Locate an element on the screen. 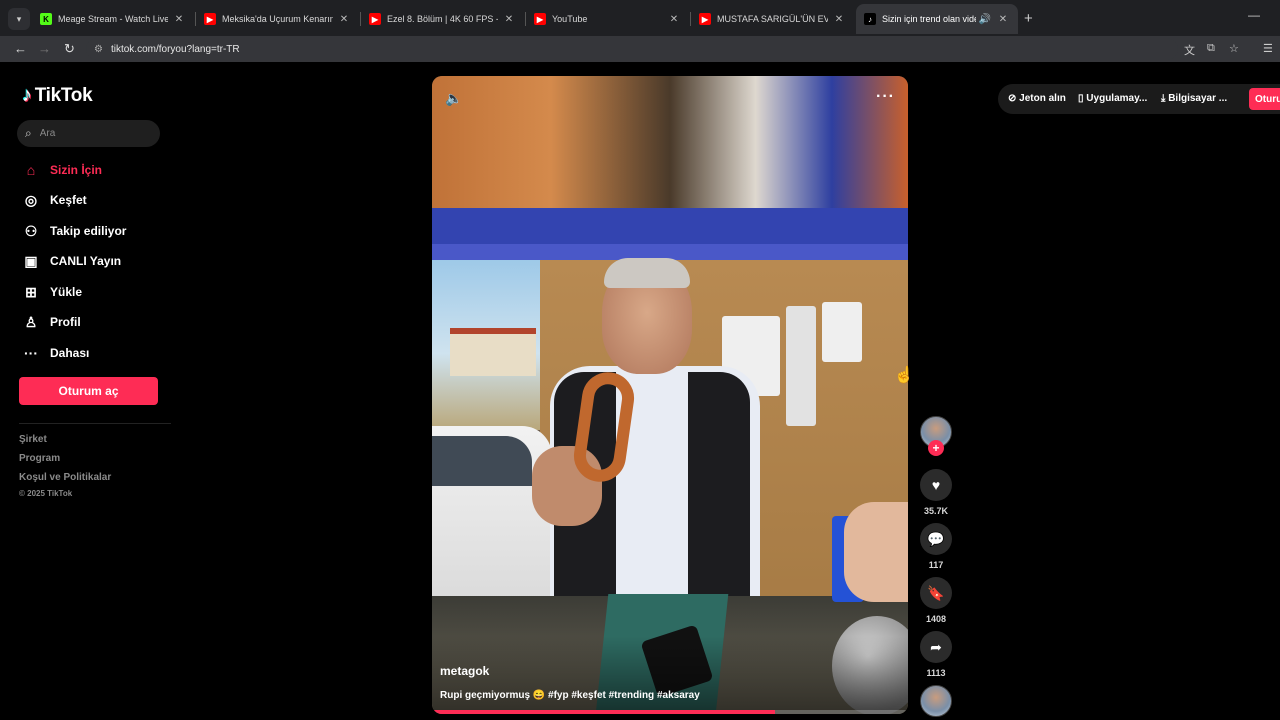 The height and width of the screenshot is (720, 1280). nav-item-for-you: ⌂ Sizin İçin is located at coordinates (62, 170).